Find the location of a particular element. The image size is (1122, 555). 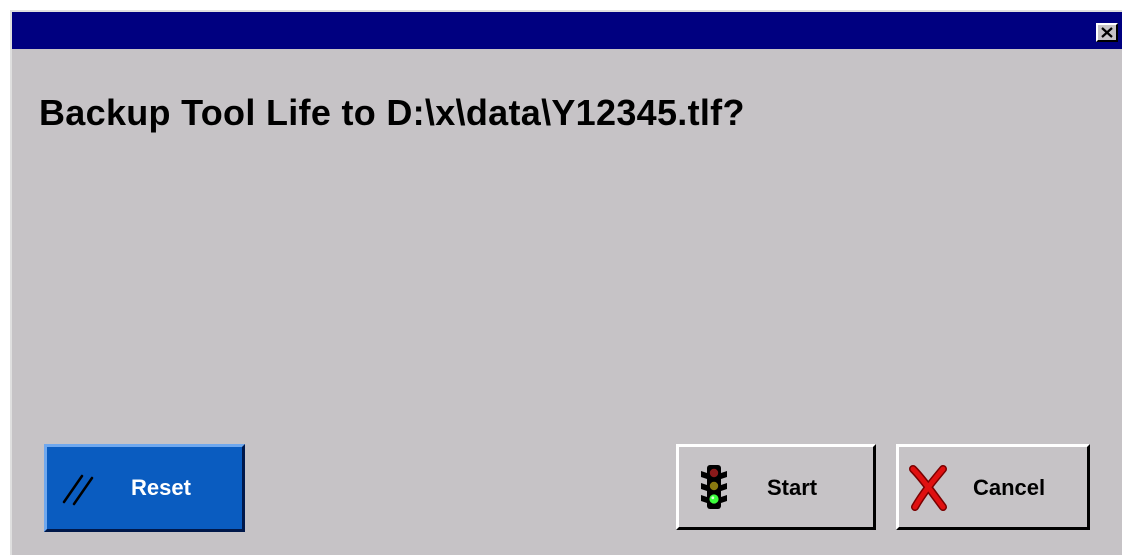

title-bar is located at coordinates (567, 30).